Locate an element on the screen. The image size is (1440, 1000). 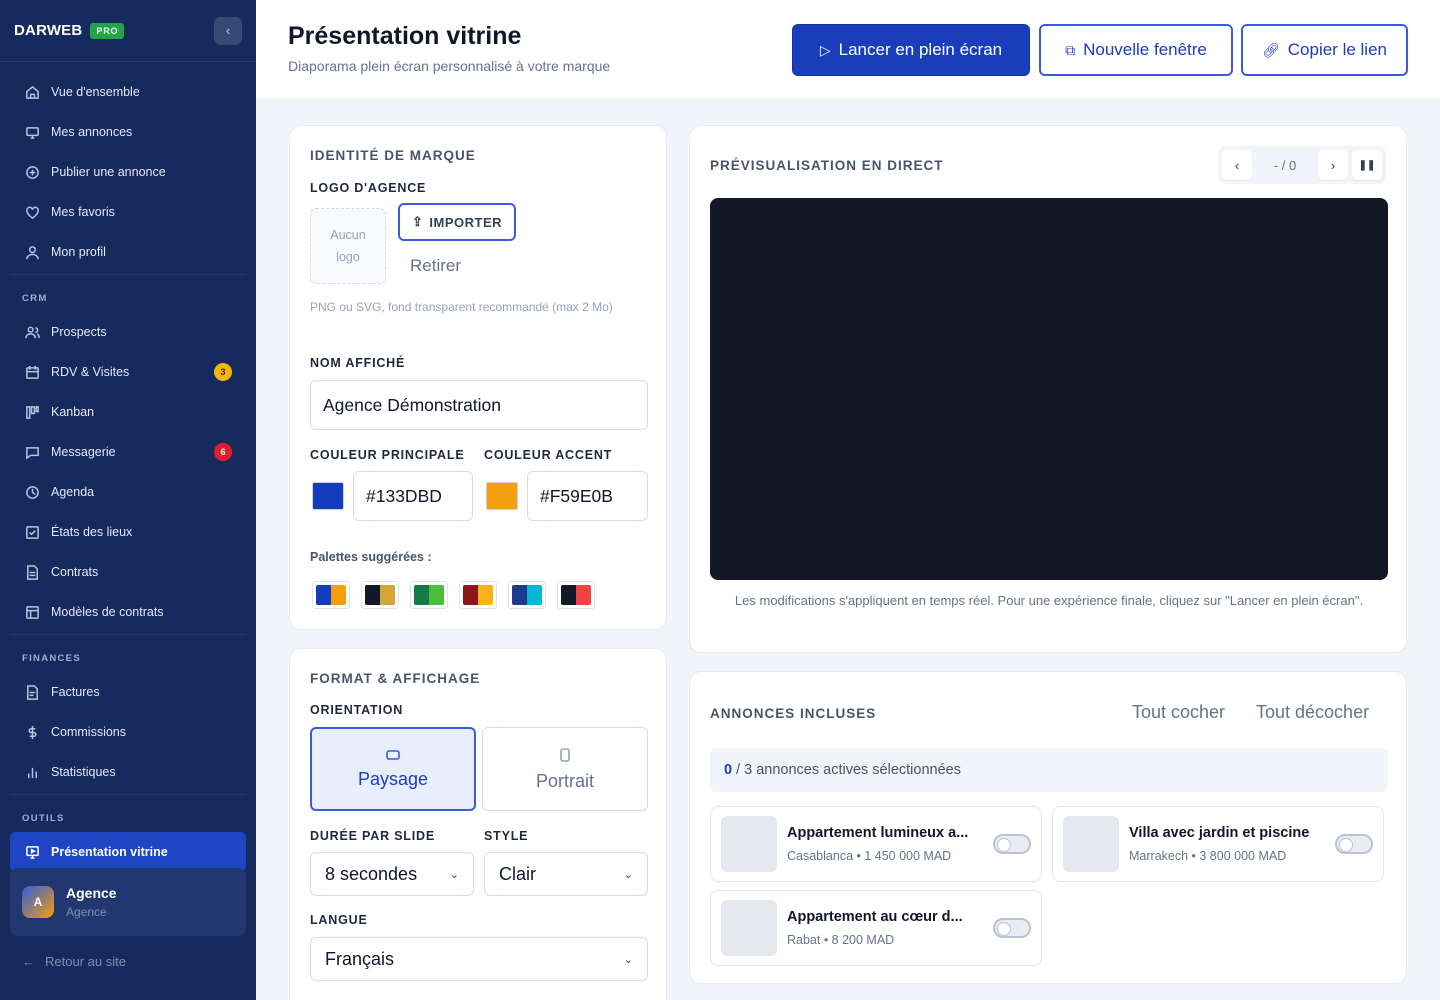
orientation-landscape-option: Paysage is located at coordinates (393, 769).